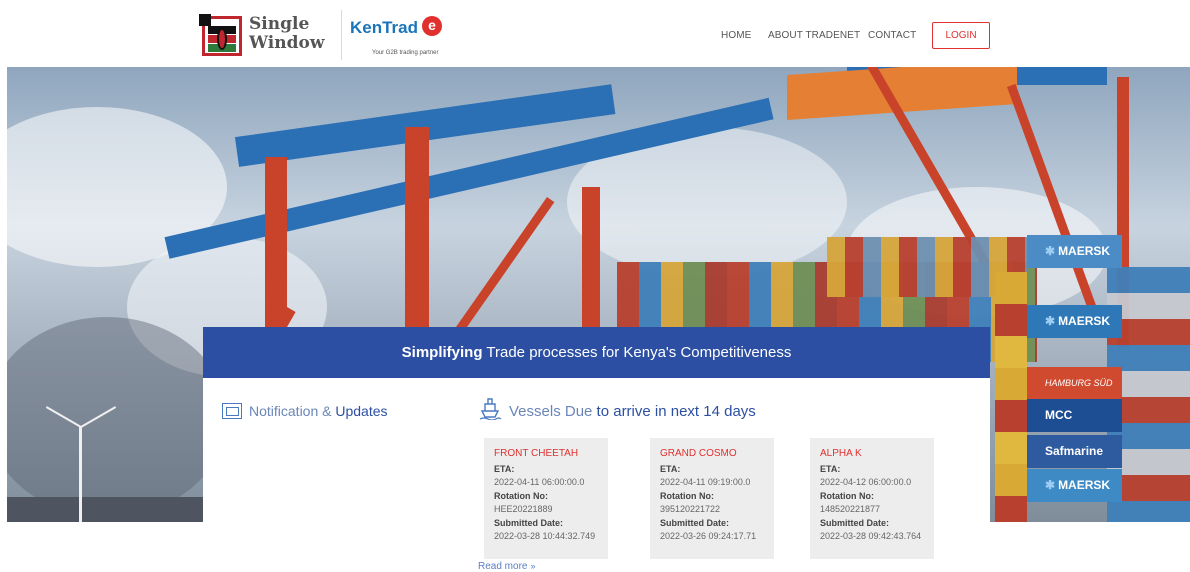  Describe the element at coordinates (850, 509) in the screenshot. I see `rotation-value: 148520221877` at that location.